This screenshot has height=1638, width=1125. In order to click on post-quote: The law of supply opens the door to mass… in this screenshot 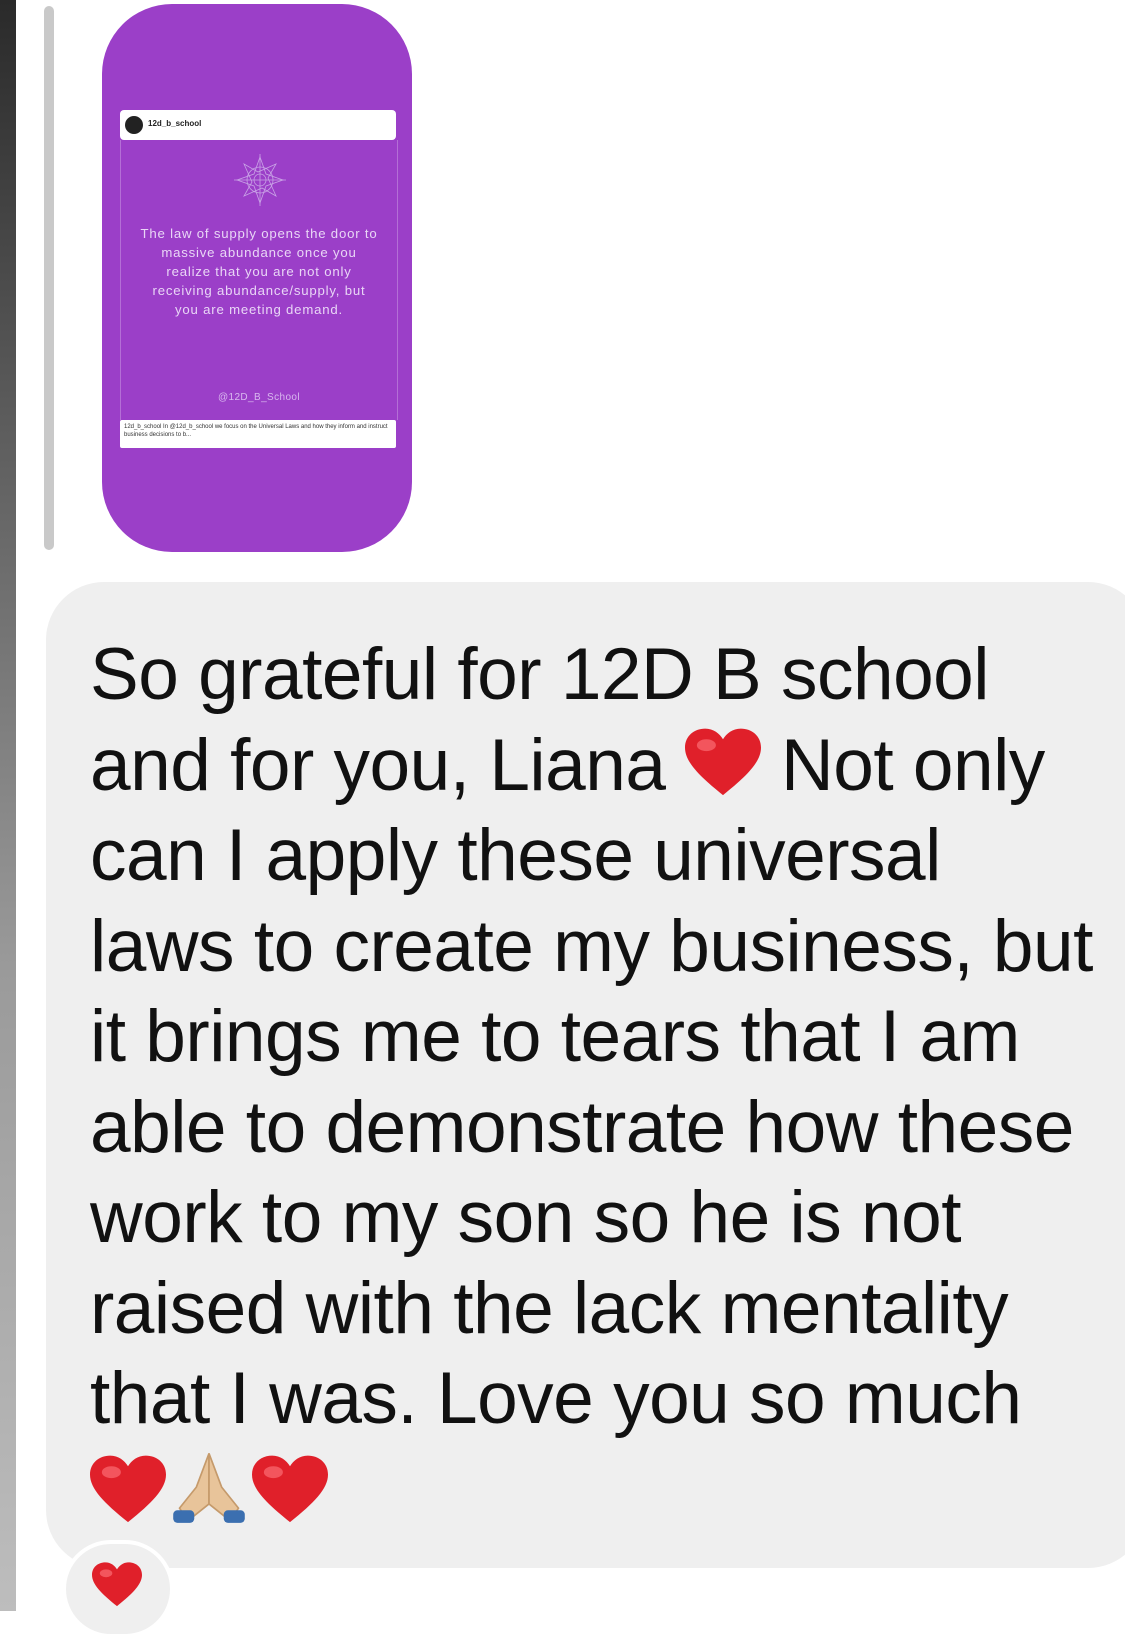, I will do `click(259, 271)`.